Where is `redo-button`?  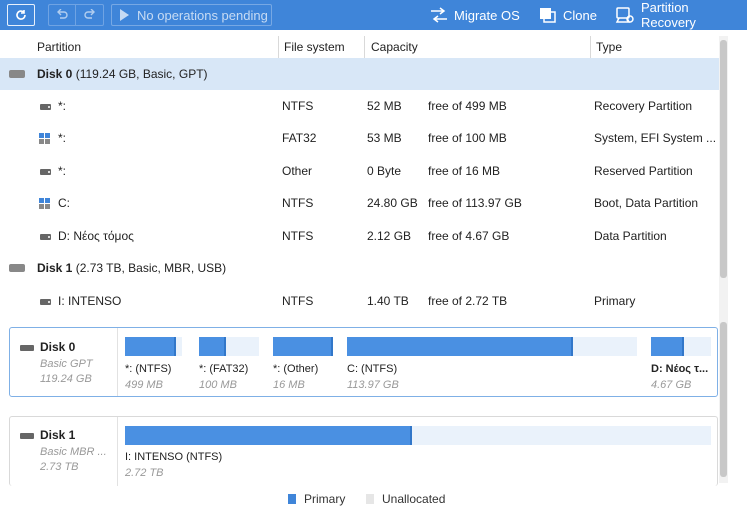 redo-button is located at coordinates (89, 15).